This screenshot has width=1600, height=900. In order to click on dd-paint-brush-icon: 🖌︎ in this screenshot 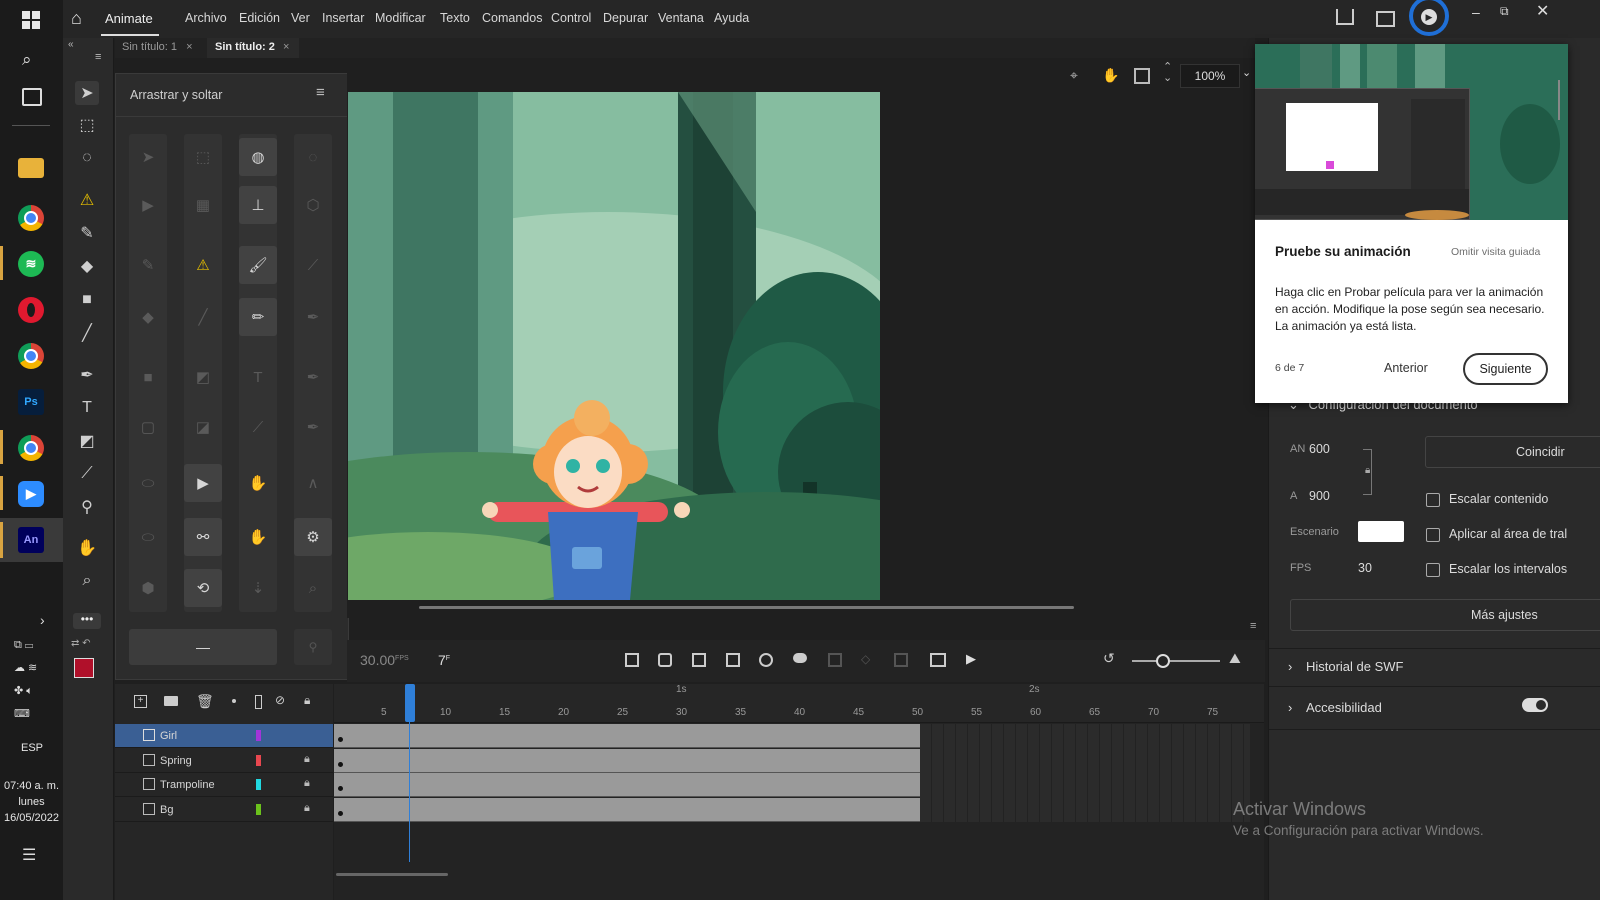, I will do `click(258, 265)`.